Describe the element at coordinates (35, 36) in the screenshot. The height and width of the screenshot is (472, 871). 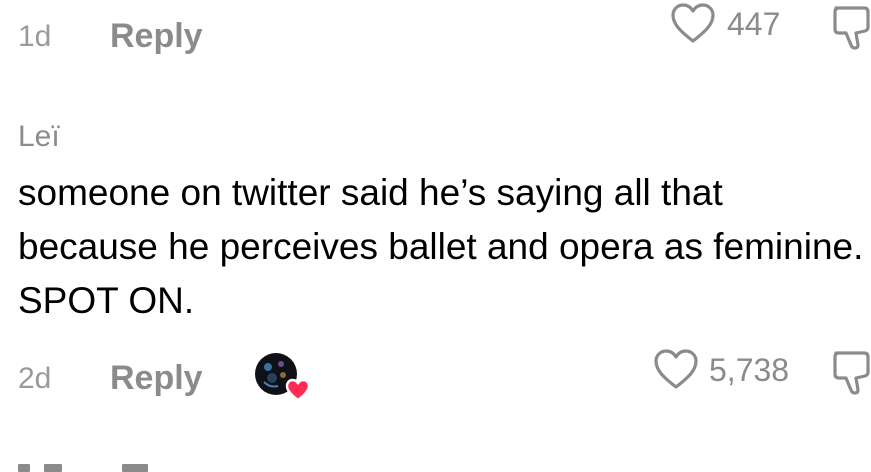
I see `comment-time: 1d` at that location.